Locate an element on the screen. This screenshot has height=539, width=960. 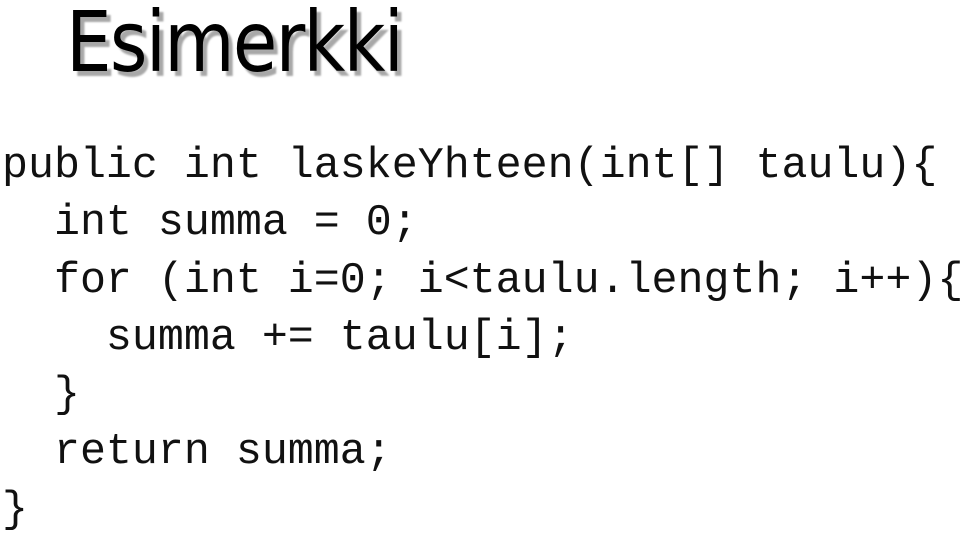
code-line-method-close: } is located at coordinates (15, 510).